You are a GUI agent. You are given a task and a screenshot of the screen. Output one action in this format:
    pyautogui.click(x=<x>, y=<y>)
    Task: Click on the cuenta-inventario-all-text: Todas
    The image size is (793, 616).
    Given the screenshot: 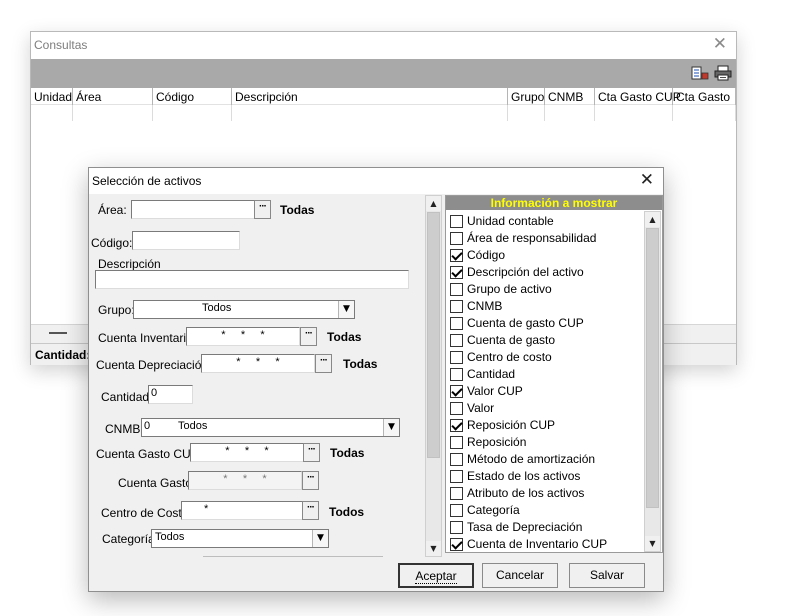 What is the action you would take?
    pyautogui.click(x=344, y=337)
    